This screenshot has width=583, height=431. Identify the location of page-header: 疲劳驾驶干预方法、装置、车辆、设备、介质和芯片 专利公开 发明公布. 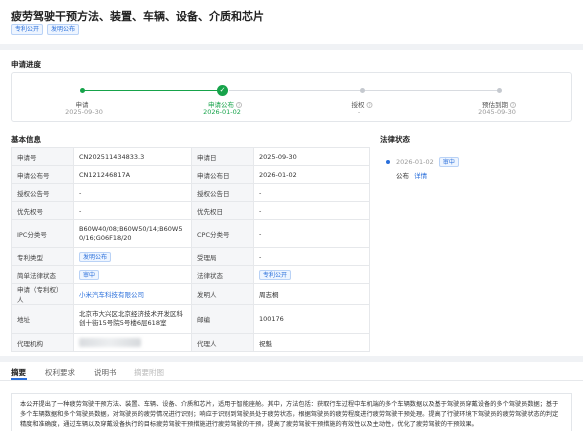
(291, 22).